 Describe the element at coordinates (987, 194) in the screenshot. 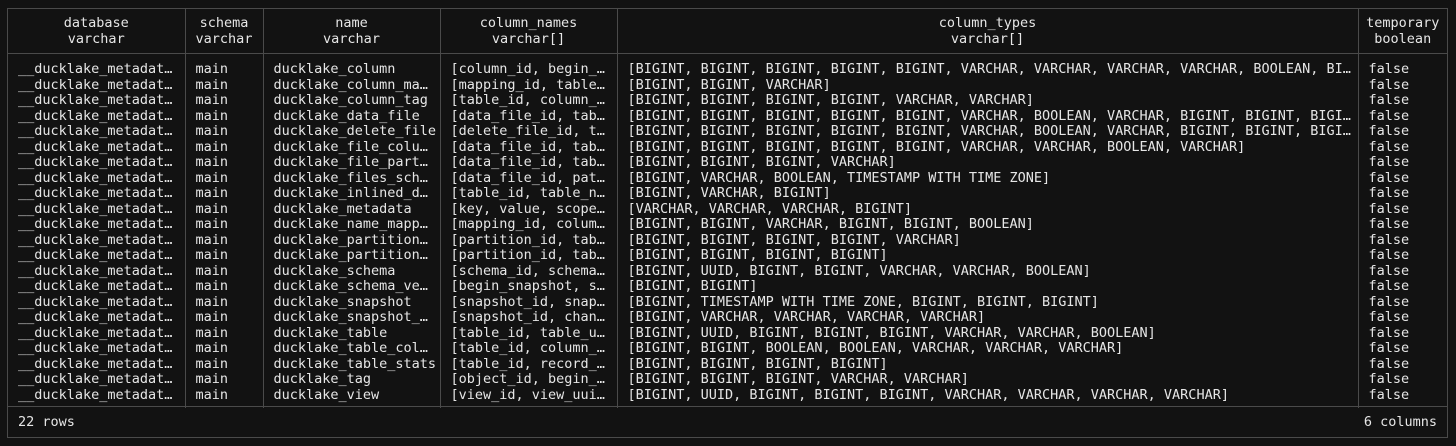

I see `cell-column-types: [BIGINT, VARCHAR, BIGINT]` at that location.